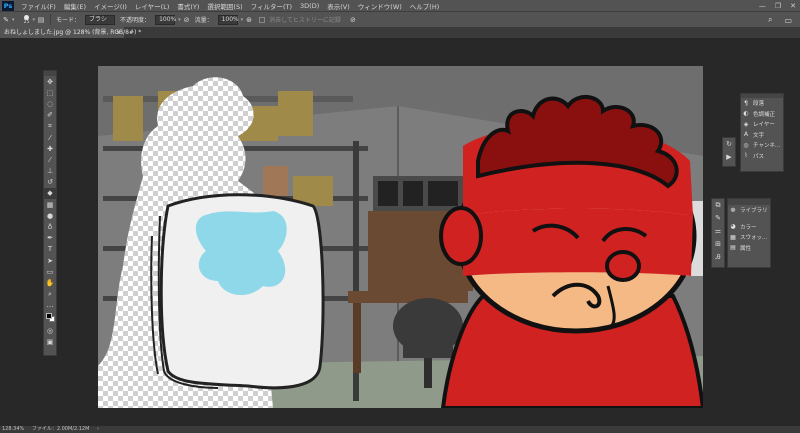 The width and height of the screenshot is (800, 433). What do you see at coordinates (50, 282) in the screenshot?
I see `hand-icon: ✋` at bounding box center [50, 282].